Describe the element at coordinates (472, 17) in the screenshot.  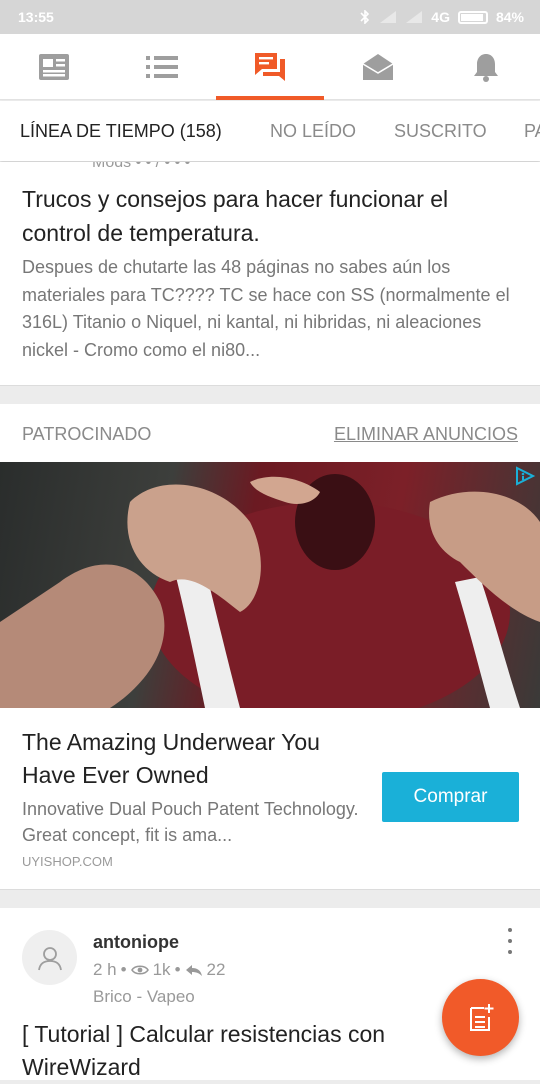
I see `battery-icon` at that location.